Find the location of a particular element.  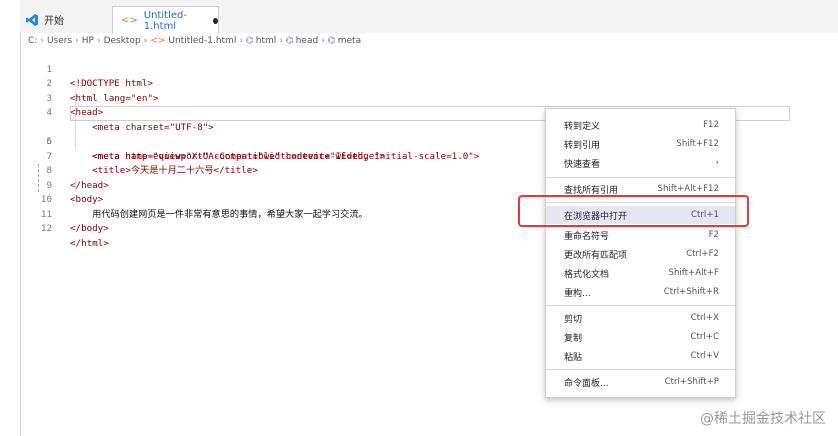

menu-item-go-to-definition: 转到定义 F12 is located at coordinates (640, 125).